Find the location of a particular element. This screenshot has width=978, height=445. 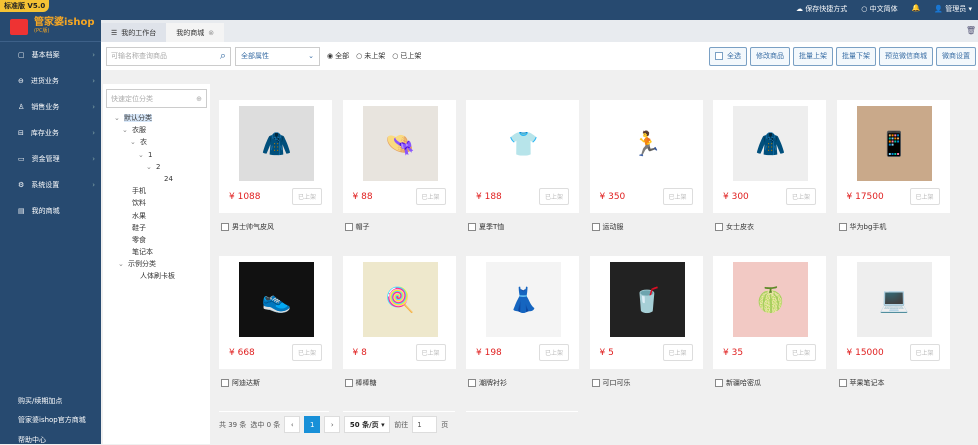

goto-page-input: 1 is located at coordinates (425, 424).